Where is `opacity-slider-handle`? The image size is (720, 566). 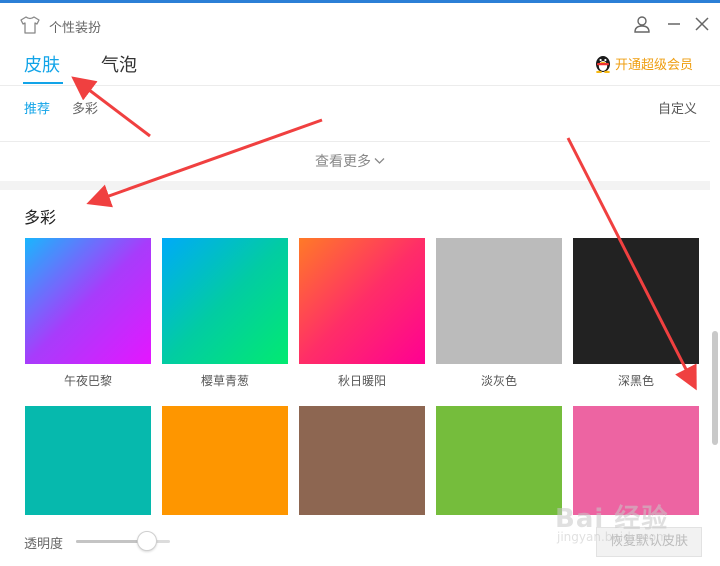 opacity-slider-handle is located at coordinates (146, 541).